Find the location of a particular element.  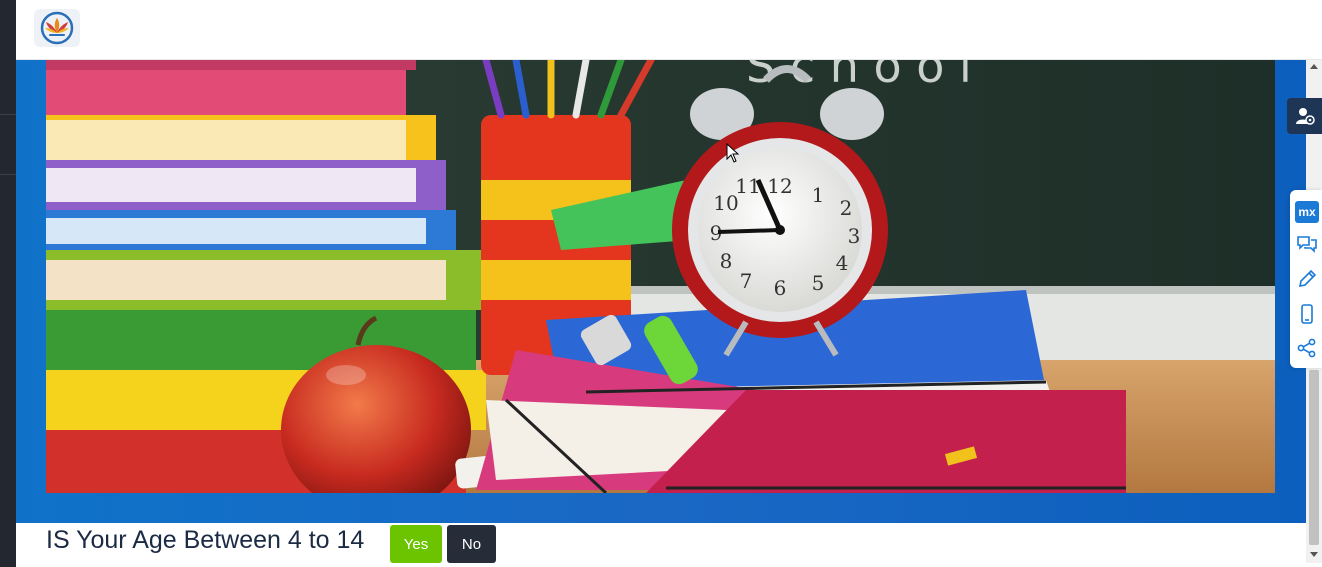

lotus-logo-icon is located at coordinates (57, 28).